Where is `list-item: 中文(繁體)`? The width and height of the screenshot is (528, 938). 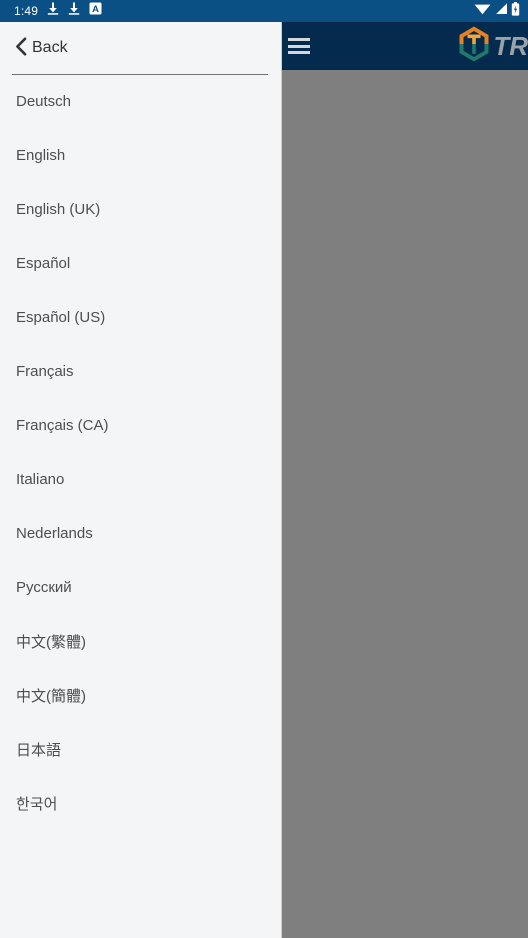
list-item: 中文(繁體) is located at coordinates (140, 641).